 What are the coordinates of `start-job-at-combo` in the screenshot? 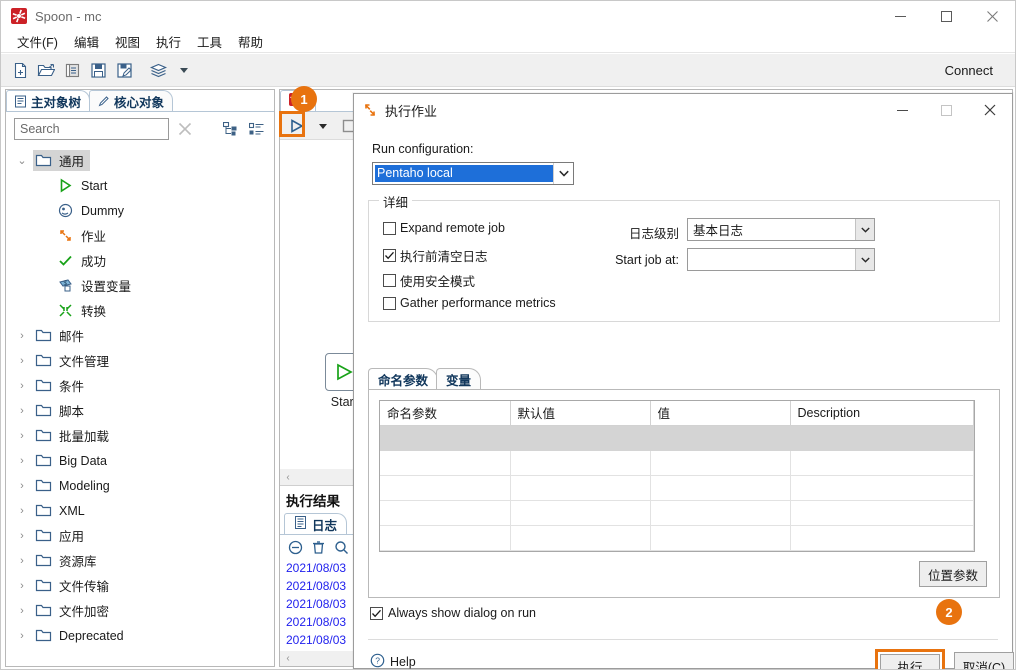 It's located at (781, 259).